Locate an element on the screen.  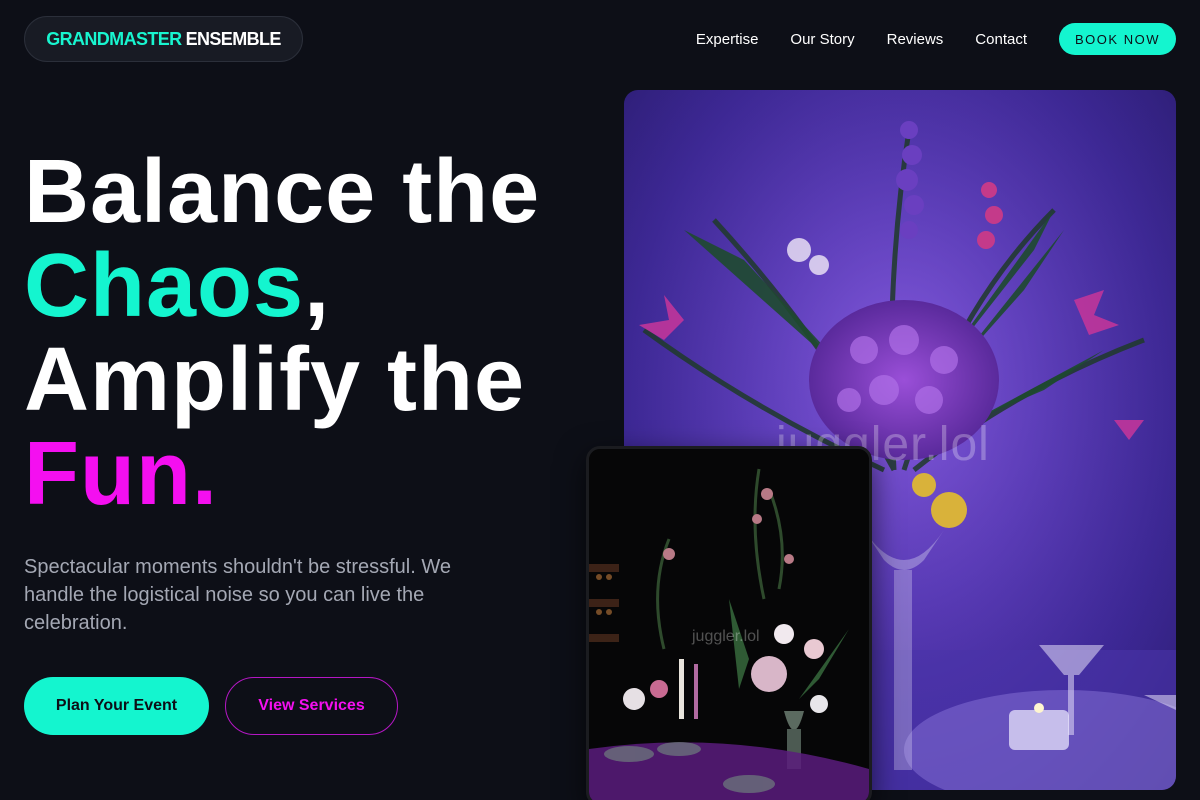
nav-link-contact: Contact is located at coordinates (1001, 39).